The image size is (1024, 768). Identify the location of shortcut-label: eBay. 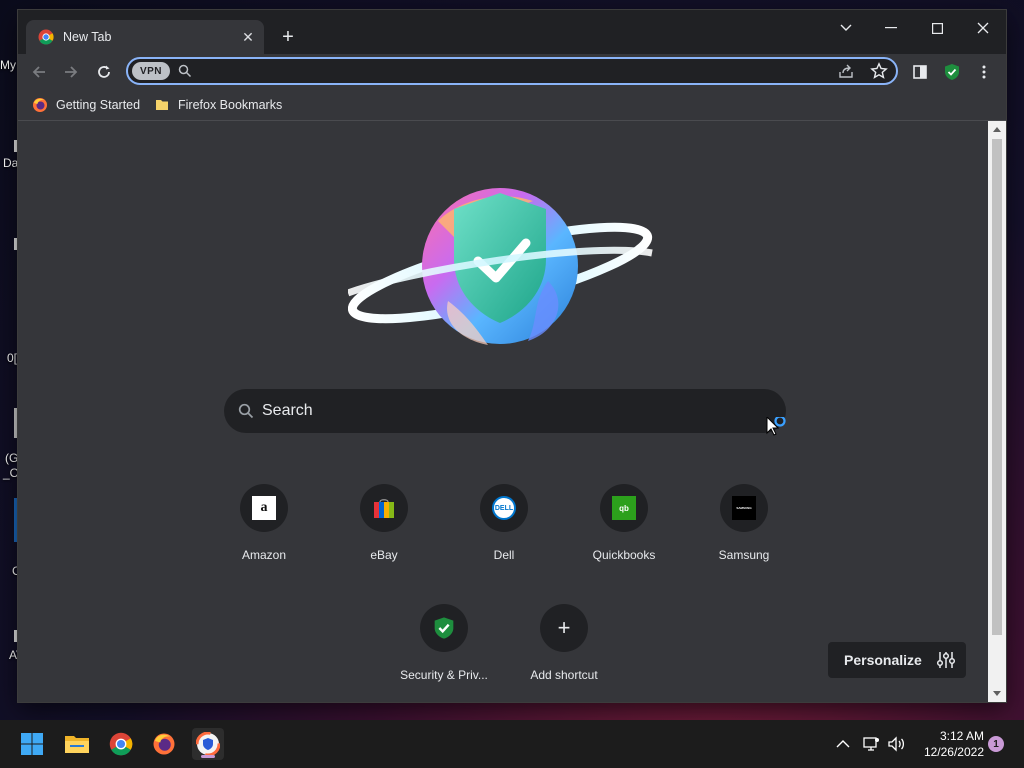
(384, 555).